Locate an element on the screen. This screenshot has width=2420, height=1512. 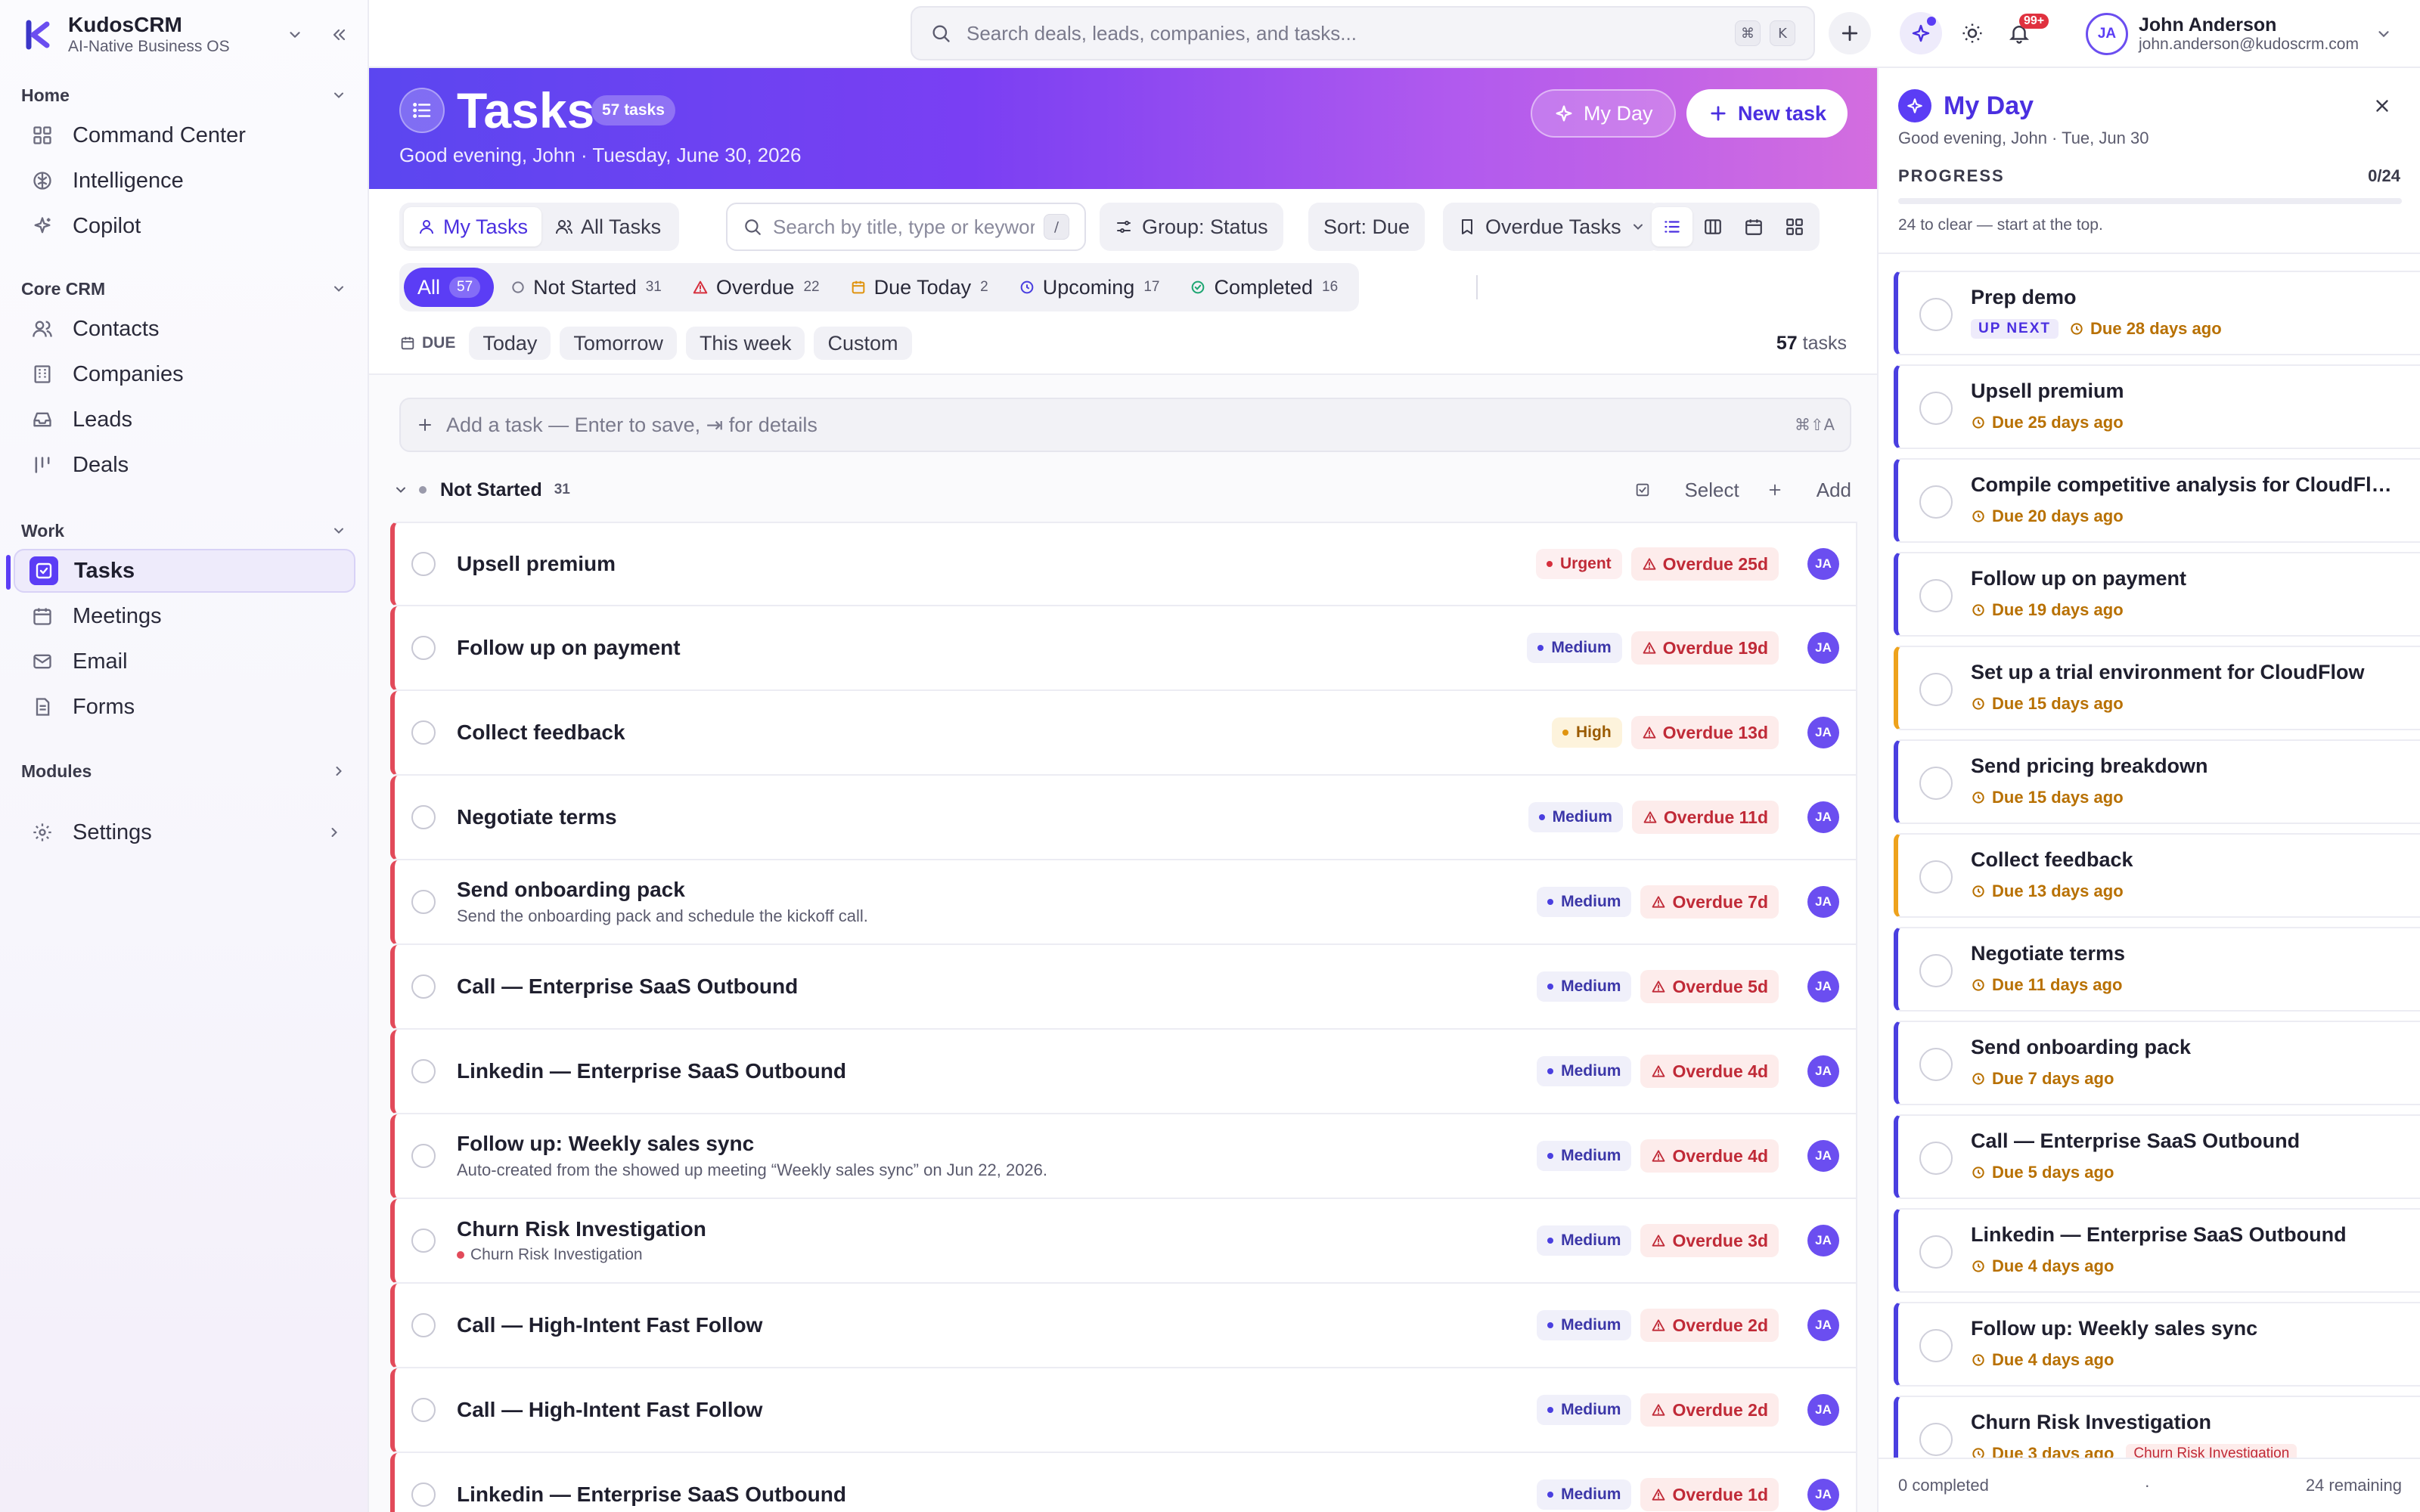
sidebar-item-command-center: Command Center is located at coordinates (184, 135).